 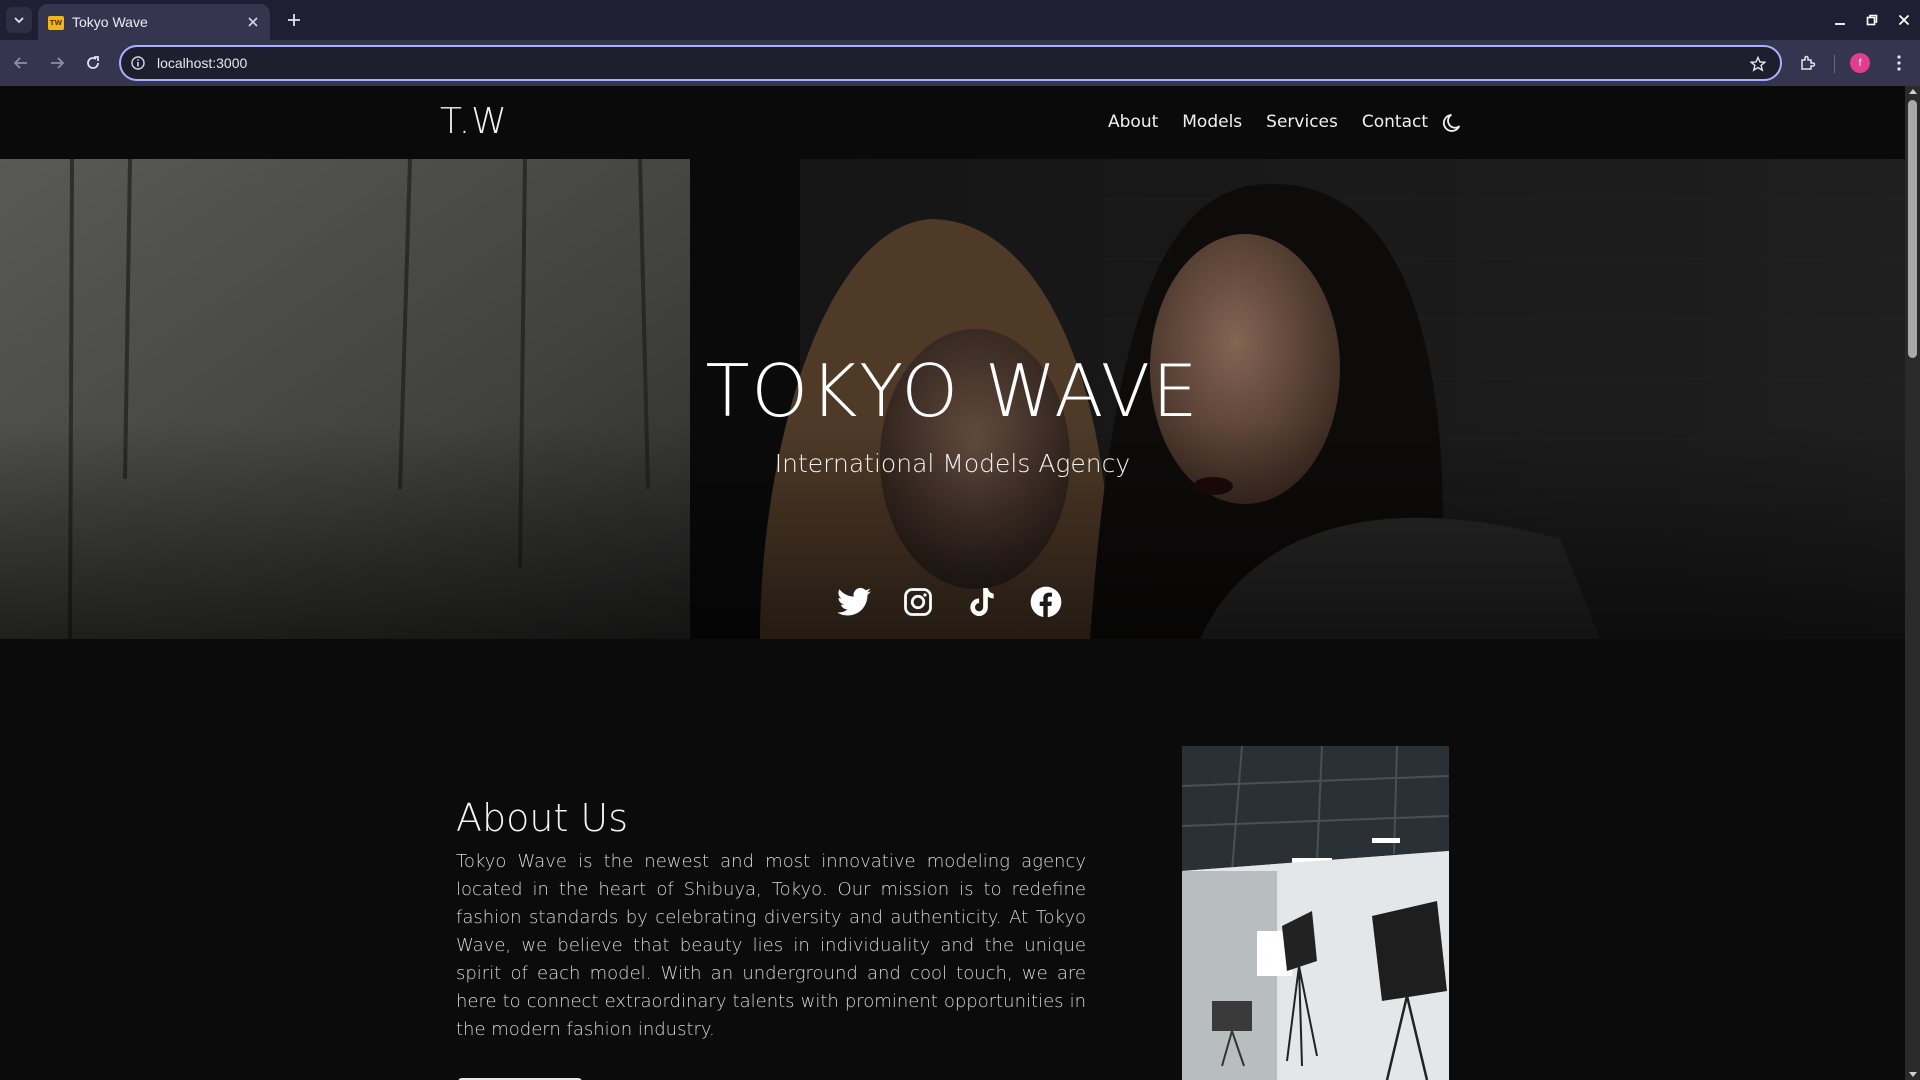 What do you see at coordinates (1212, 122) in the screenshot?
I see `nav-link-models: Models` at bounding box center [1212, 122].